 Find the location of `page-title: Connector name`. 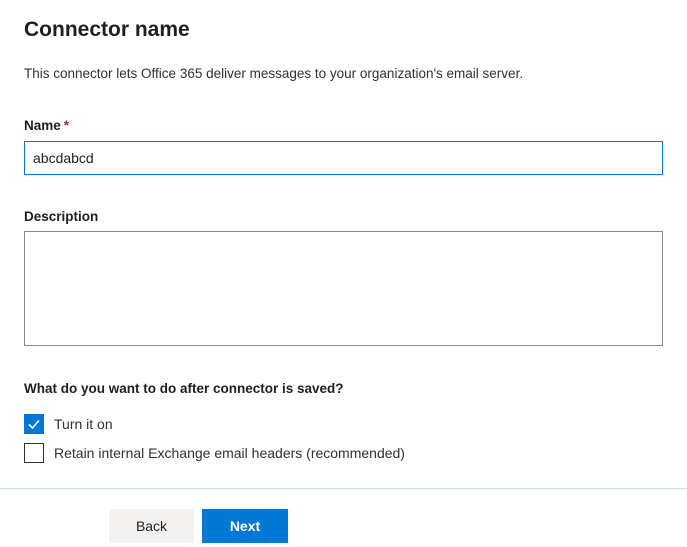

page-title: Connector name is located at coordinates (107, 29).